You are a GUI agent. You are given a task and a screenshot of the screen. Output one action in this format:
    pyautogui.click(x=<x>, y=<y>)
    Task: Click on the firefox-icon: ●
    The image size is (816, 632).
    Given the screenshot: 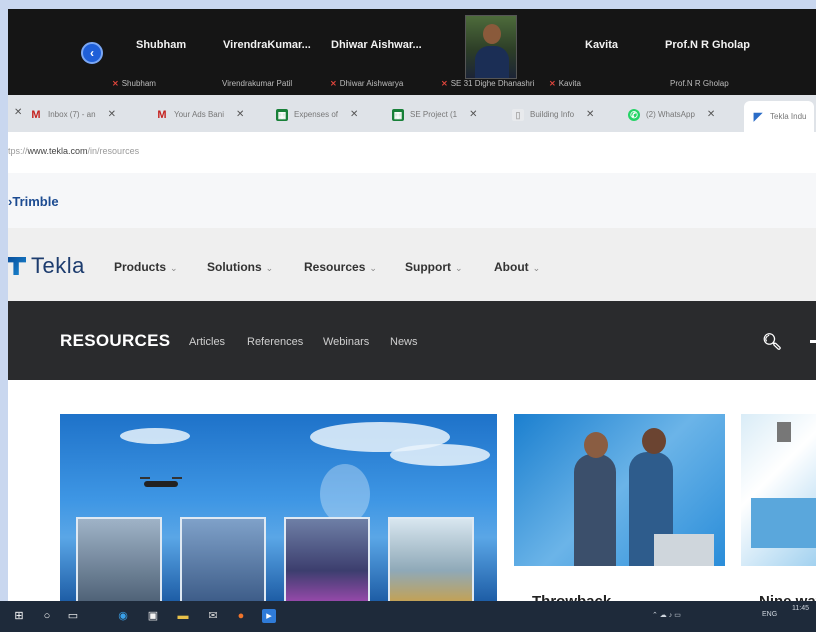 What is the action you would take?
    pyautogui.click(x=241, y=616)
    